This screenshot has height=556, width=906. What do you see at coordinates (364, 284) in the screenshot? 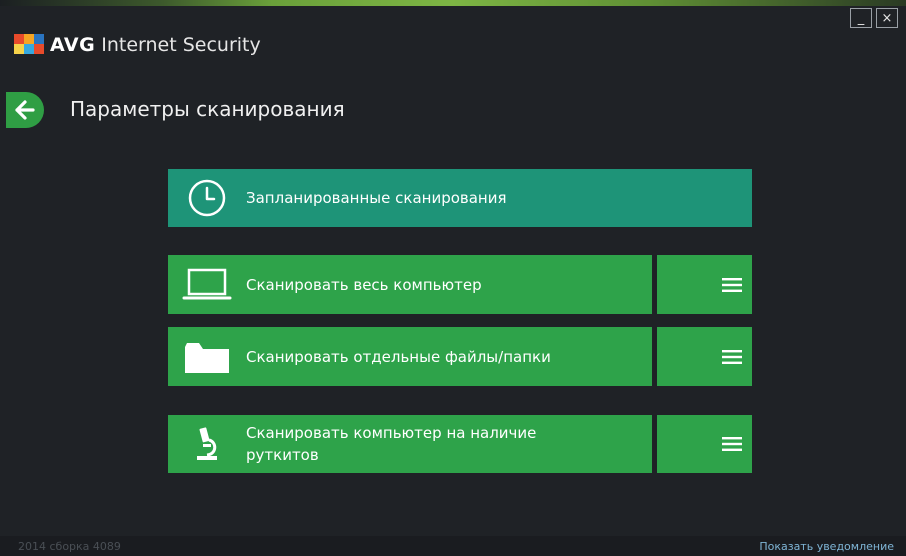
I see `scan-whole-computer-label: Сканировать весь компьютер` at bounding box center [364, 284].